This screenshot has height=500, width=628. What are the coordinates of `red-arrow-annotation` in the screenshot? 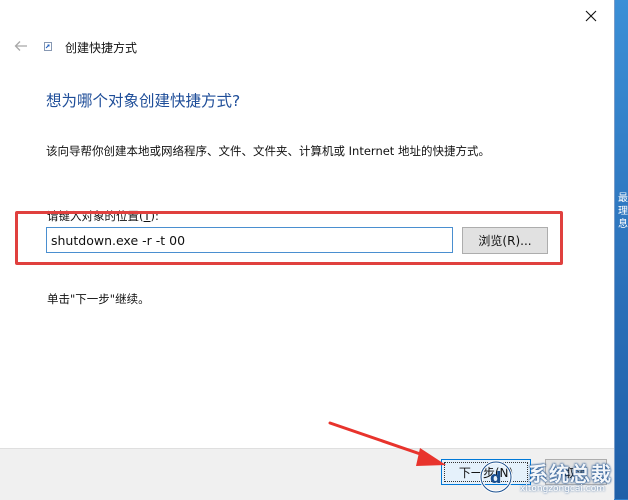 It's located at (387, 443).